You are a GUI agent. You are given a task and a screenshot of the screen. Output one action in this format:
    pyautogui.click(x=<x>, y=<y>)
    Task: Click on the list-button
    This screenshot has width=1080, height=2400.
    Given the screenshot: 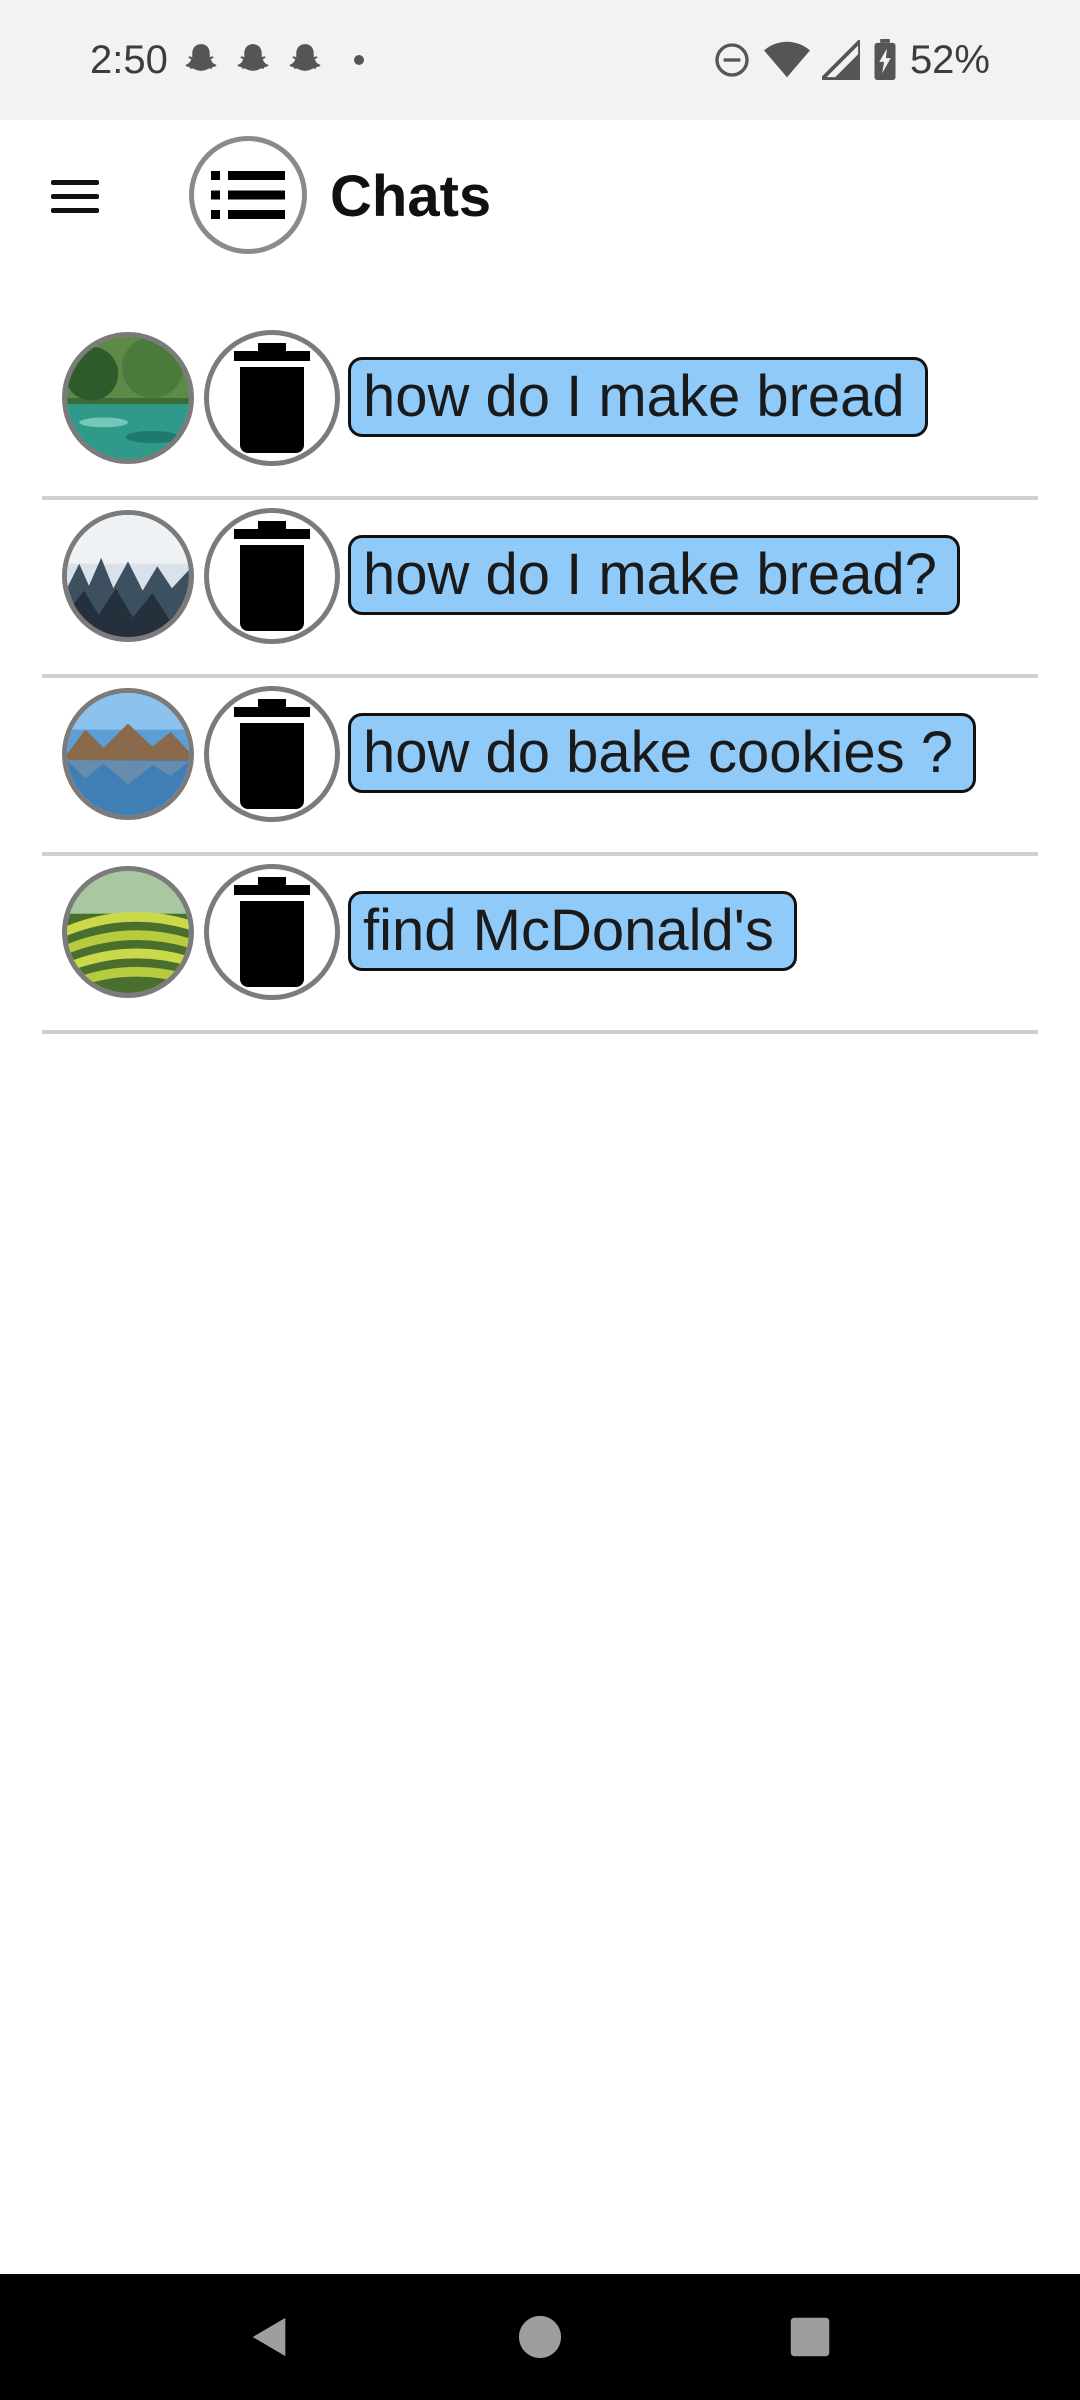 What is the action you would take?
    pyautogui.click(x=248, y=195)
    